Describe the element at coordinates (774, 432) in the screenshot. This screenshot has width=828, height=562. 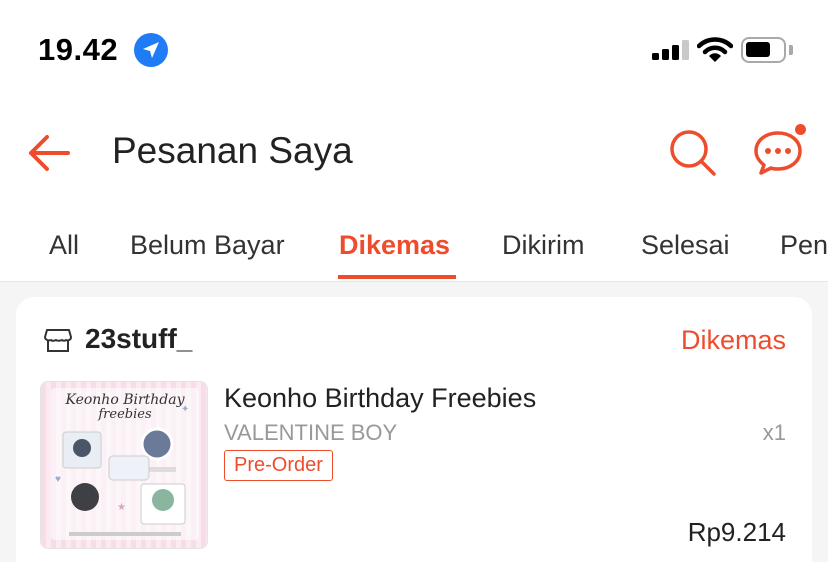
I see `product-quantity: x1` at that location.